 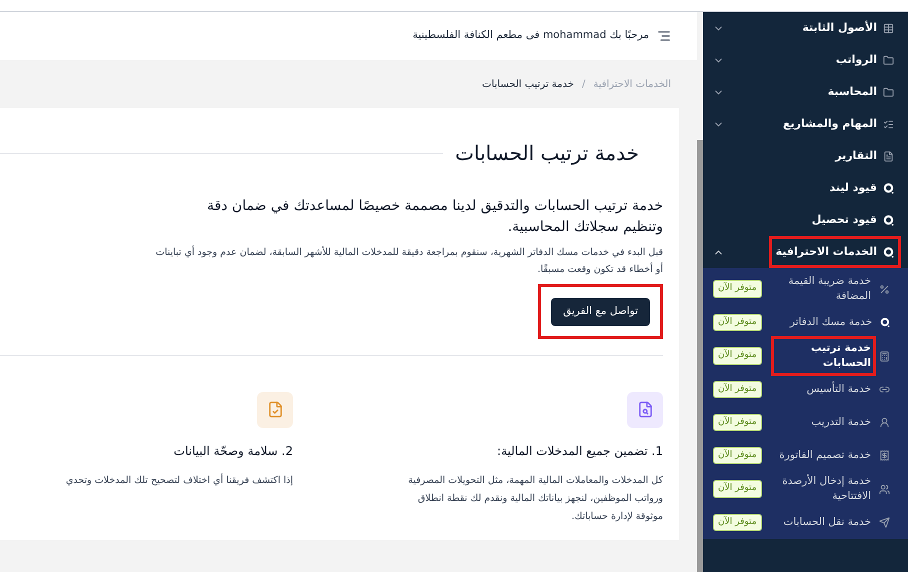 What do you see at coordinates (823, 422) in the screenshot?
I see `submenu-item: خدمة التدريب` at bounding box center [823, 422].